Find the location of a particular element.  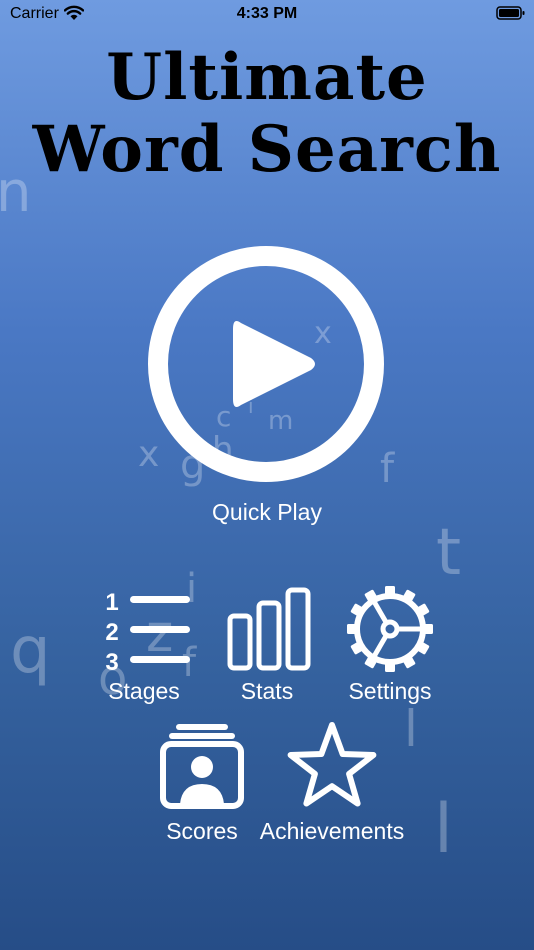

achievements-label: Achievements is located at coordinates (332, 831).